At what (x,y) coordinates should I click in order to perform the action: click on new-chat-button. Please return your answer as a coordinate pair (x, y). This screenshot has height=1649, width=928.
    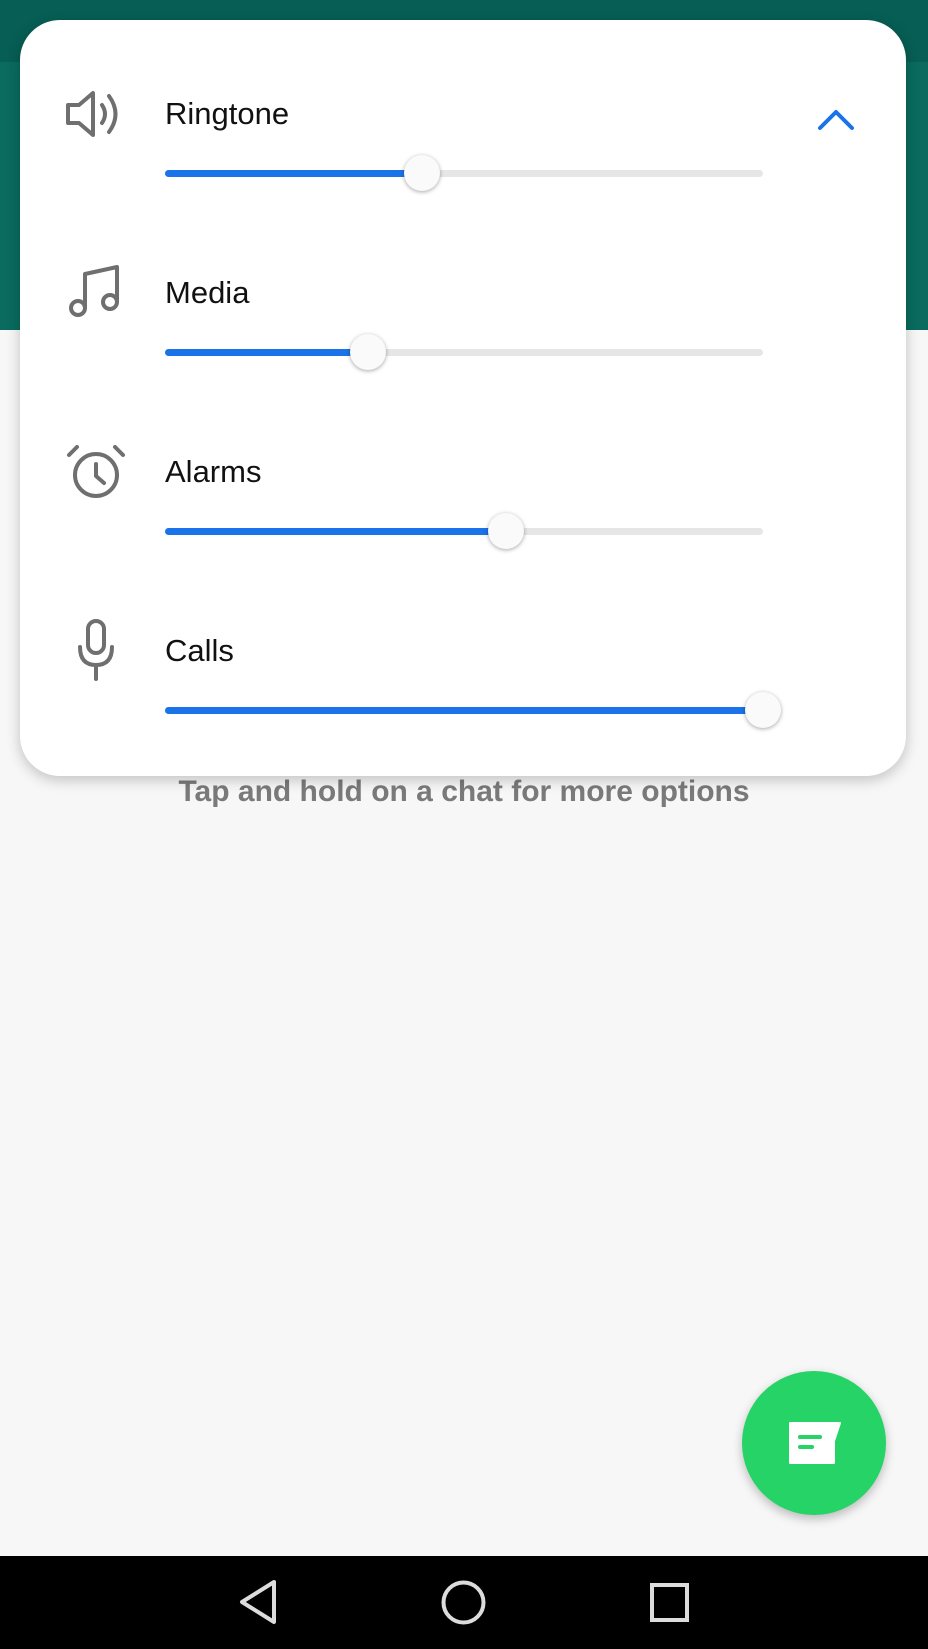
    Looking at the image, I should click on (814, 1443).